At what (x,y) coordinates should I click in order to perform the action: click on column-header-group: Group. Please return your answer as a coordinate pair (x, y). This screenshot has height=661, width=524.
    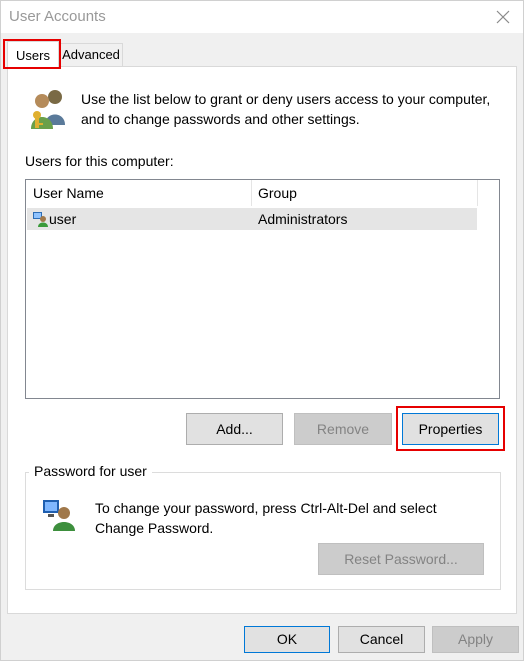
    Looking at the image, I should click on (365, 193).